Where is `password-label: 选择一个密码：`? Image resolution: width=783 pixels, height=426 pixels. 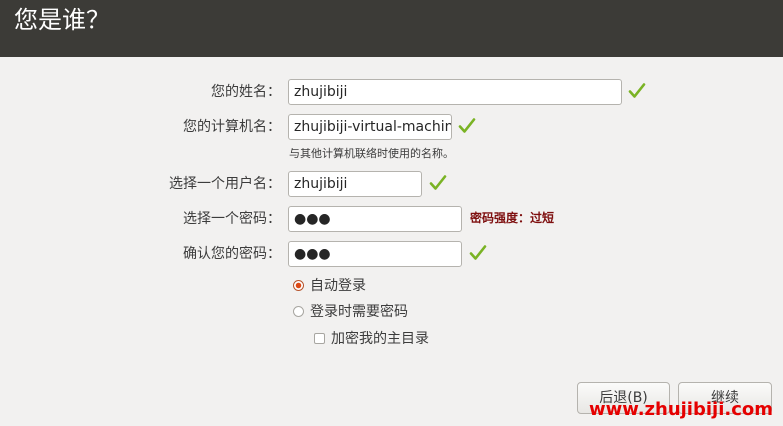
password-label: 选择一个密码： is located at coordinates (232, 219).